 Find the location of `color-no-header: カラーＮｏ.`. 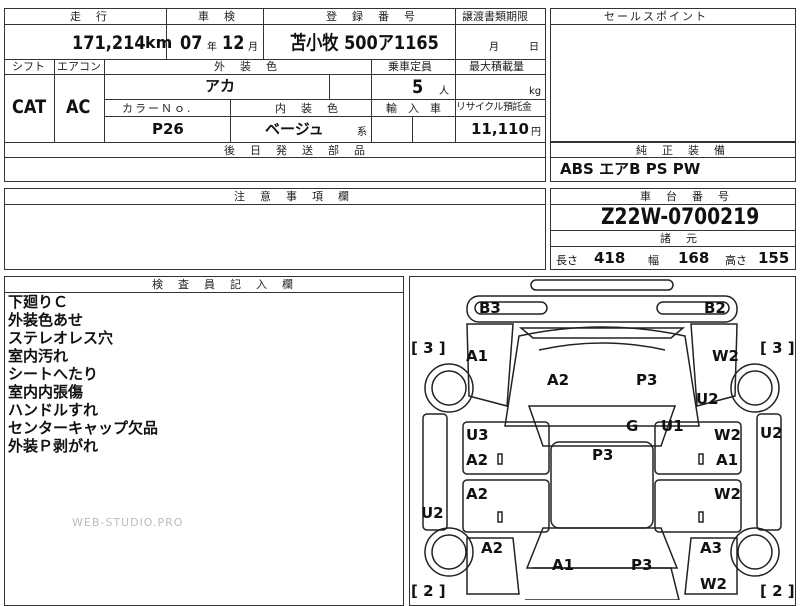

color-no-header: カラーＮｏ. is located at coordinates (157, 108).